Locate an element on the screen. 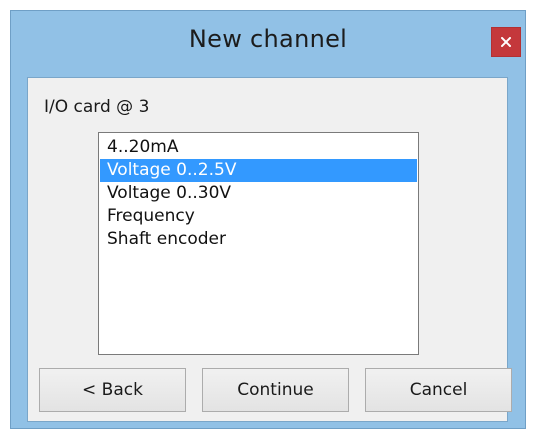 This screenshot has height=439, width=536. io-card-label: I/O card @ 3 is located at coordinates (97, 107).